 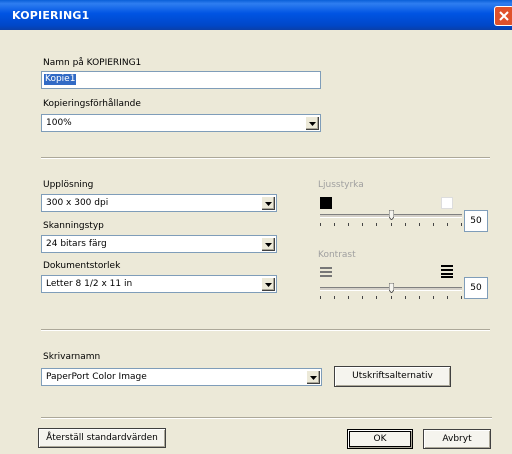 I want to click on print-options-button: Utskriftsalternativ, so click(x=392, y=376).